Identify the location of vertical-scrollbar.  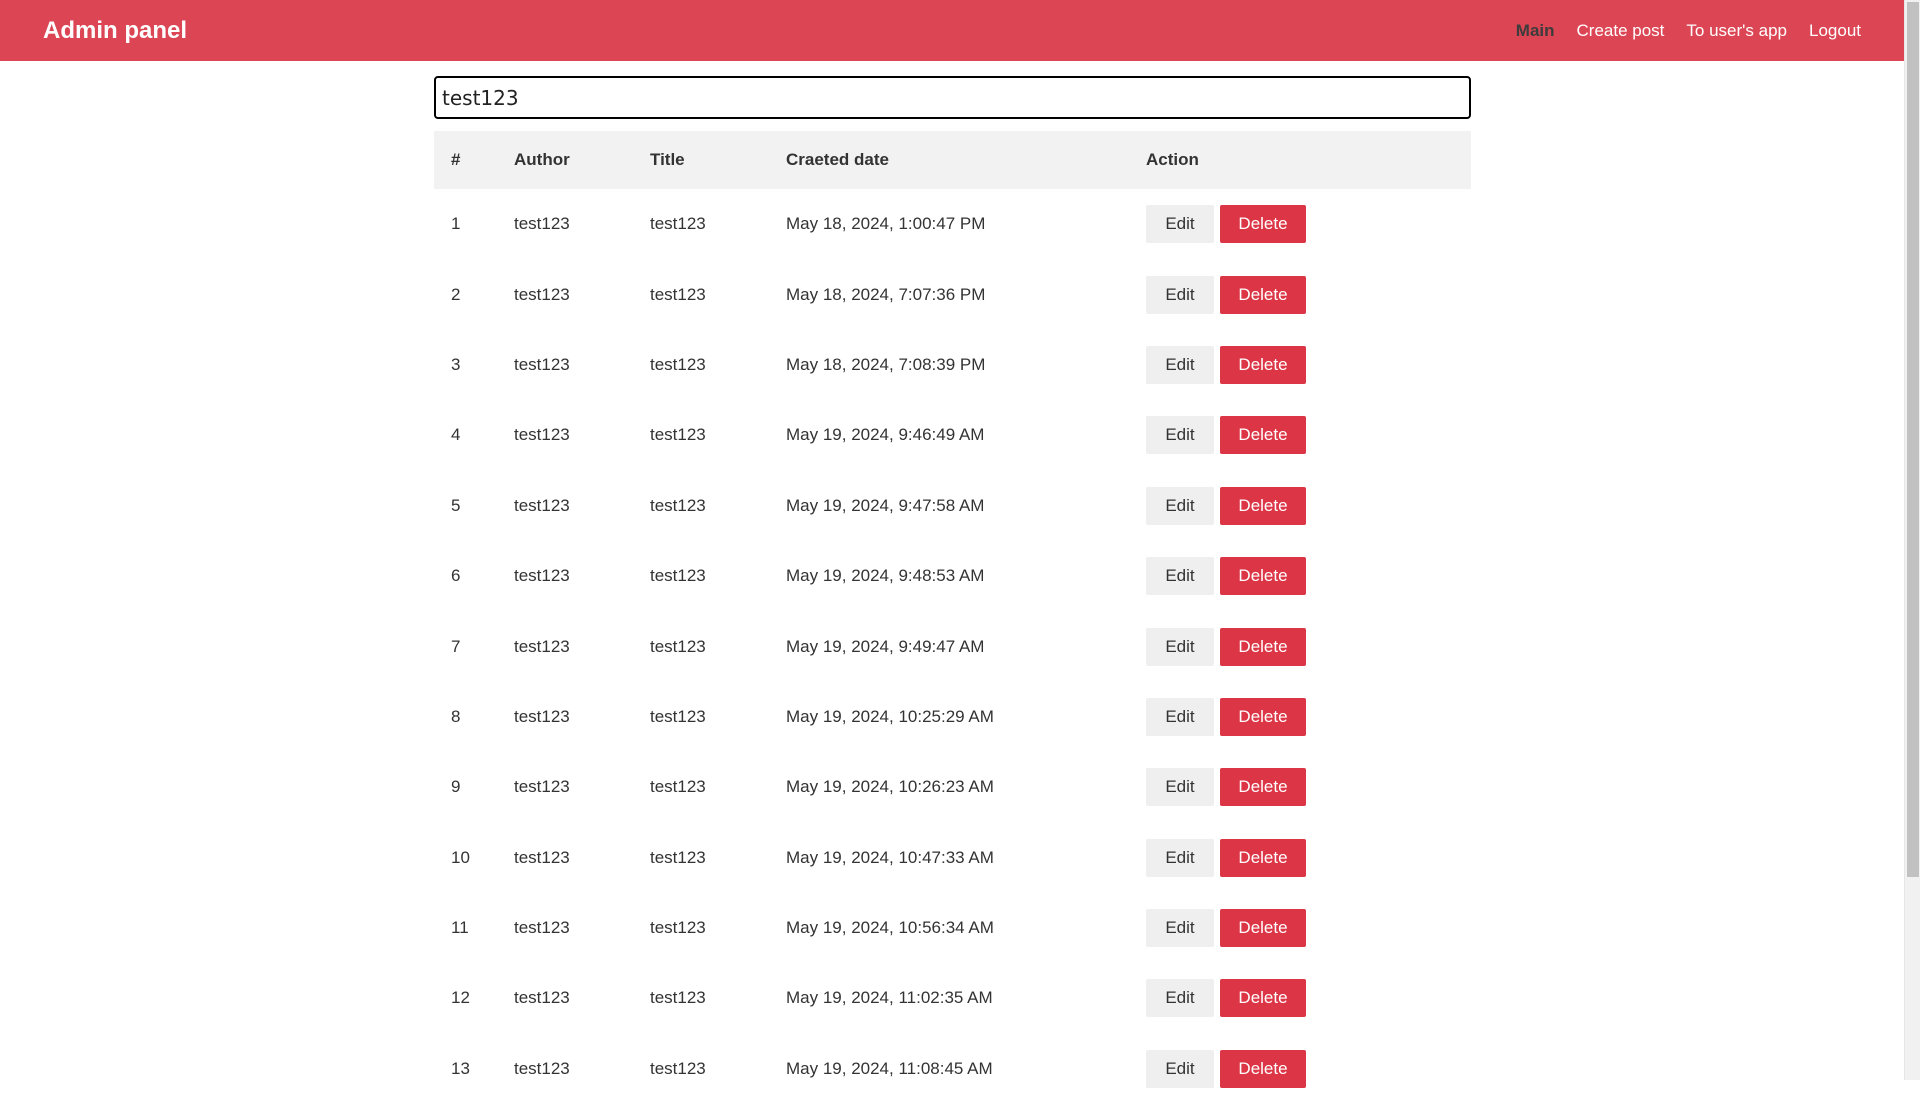
(1912, 540).